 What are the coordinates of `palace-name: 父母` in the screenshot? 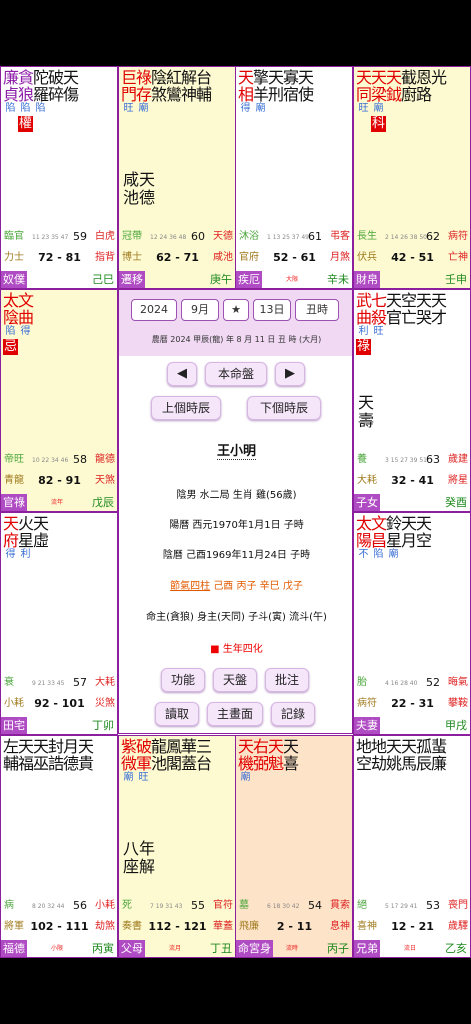 It's located at (132, 948).